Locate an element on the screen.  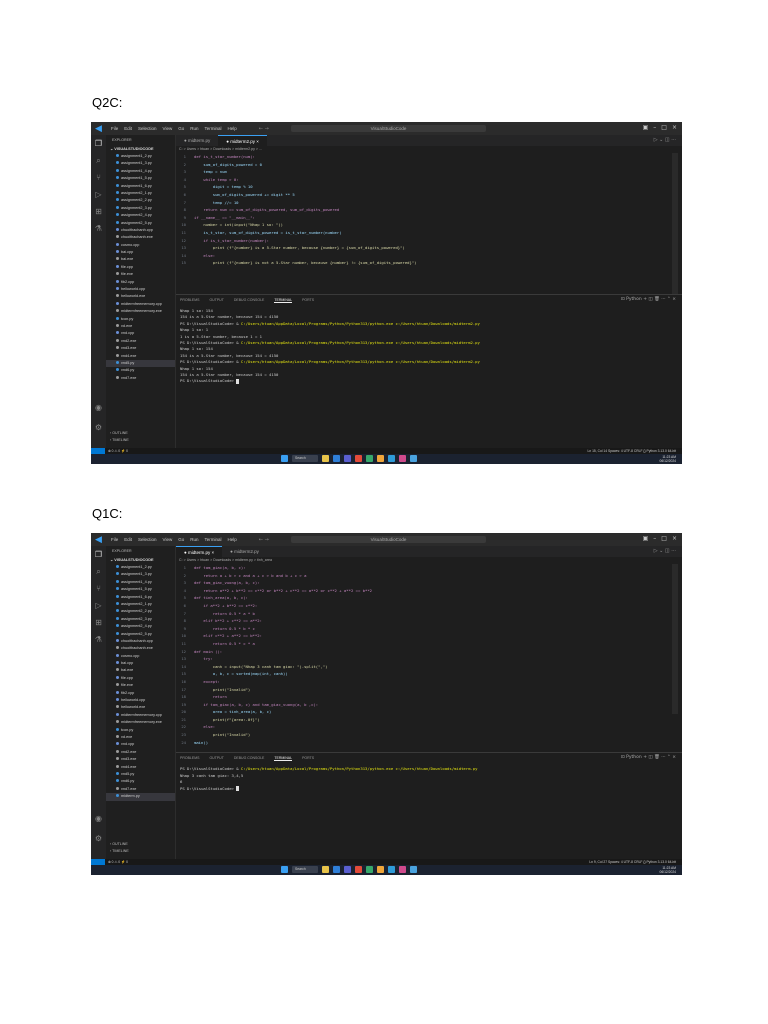
minimap is located at coordinates (675, 639).